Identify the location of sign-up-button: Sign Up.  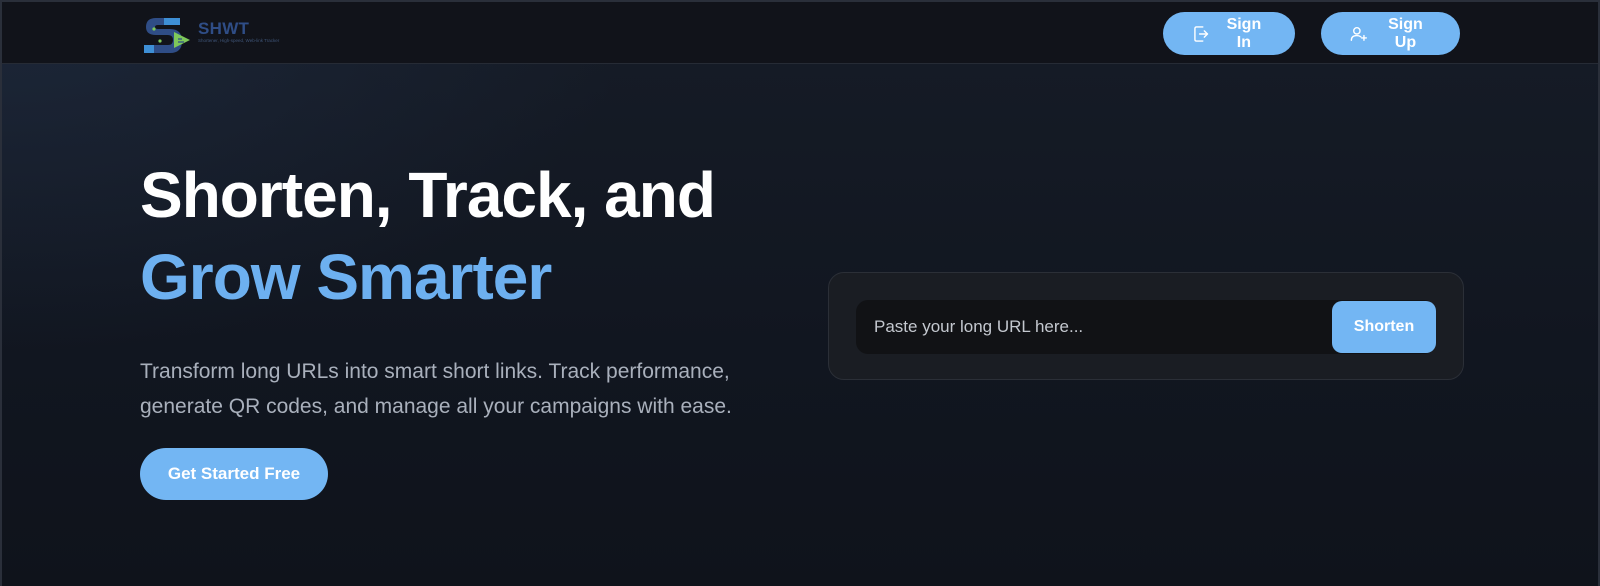
(1390, 33).